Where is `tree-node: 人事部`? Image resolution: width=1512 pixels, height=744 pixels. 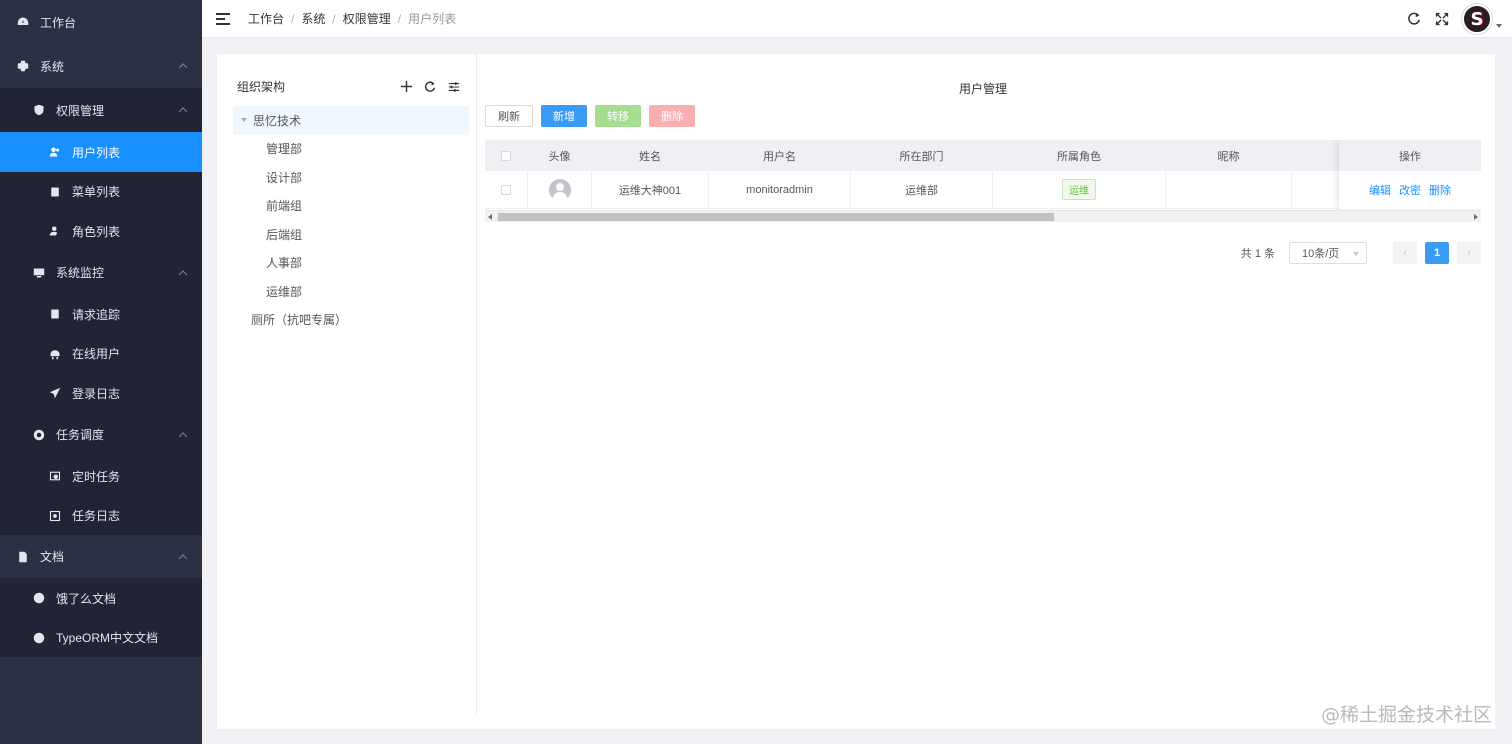
tree-node: 人事部 is located at coordinates (351, 263).